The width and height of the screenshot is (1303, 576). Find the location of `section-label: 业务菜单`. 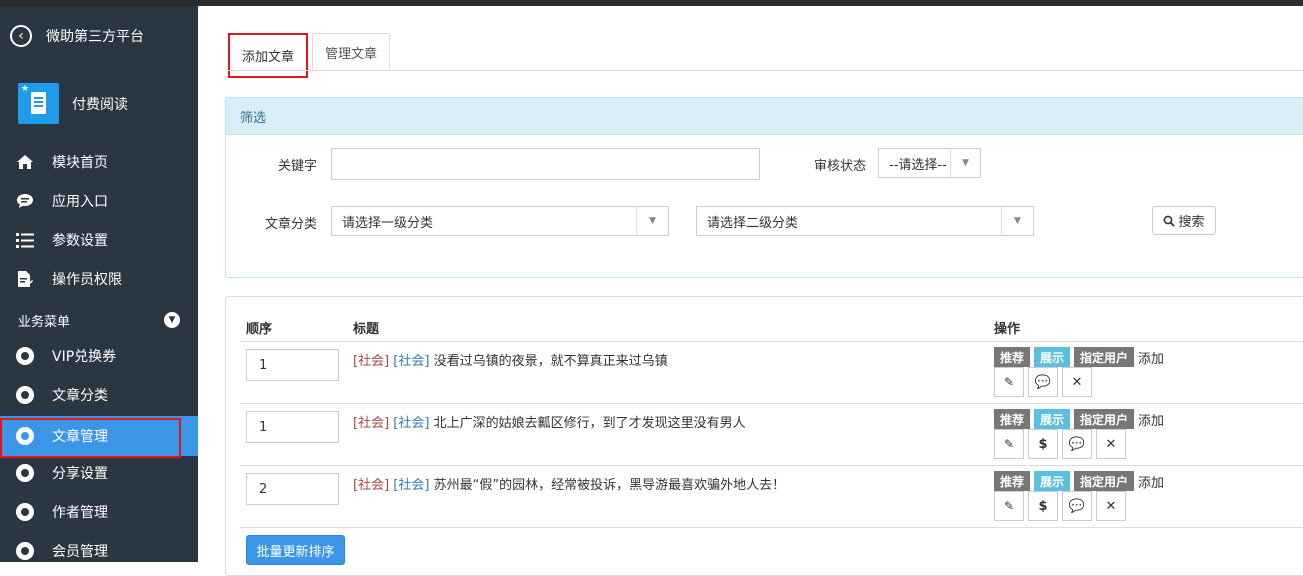

section-label: 业务菜单 is located at coordinates (44, 322).